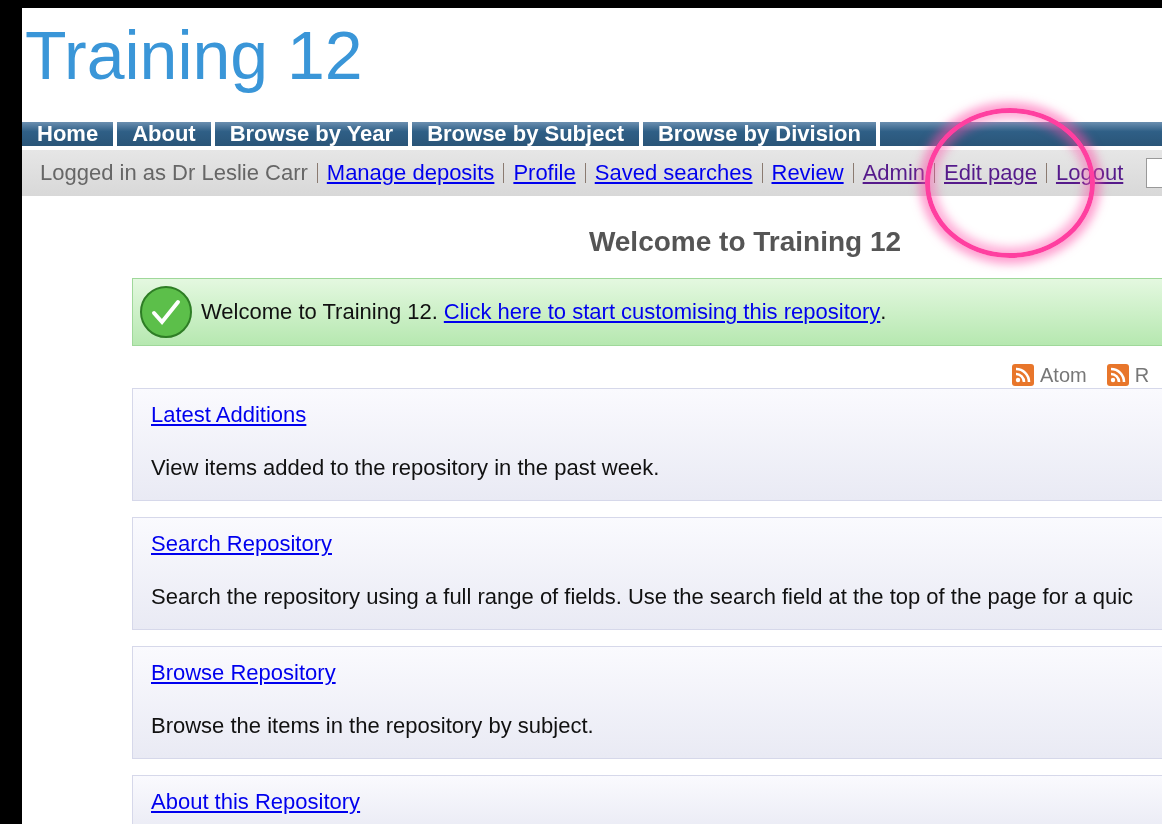 This screenshot has height=824, width=1162. What do you see at coordinates (643, 597) in the screenshot?
I see `section-description: Search the repository using a full range of fields. Use the search field at the top of the page for a quic` at bounding box center [643, 597].